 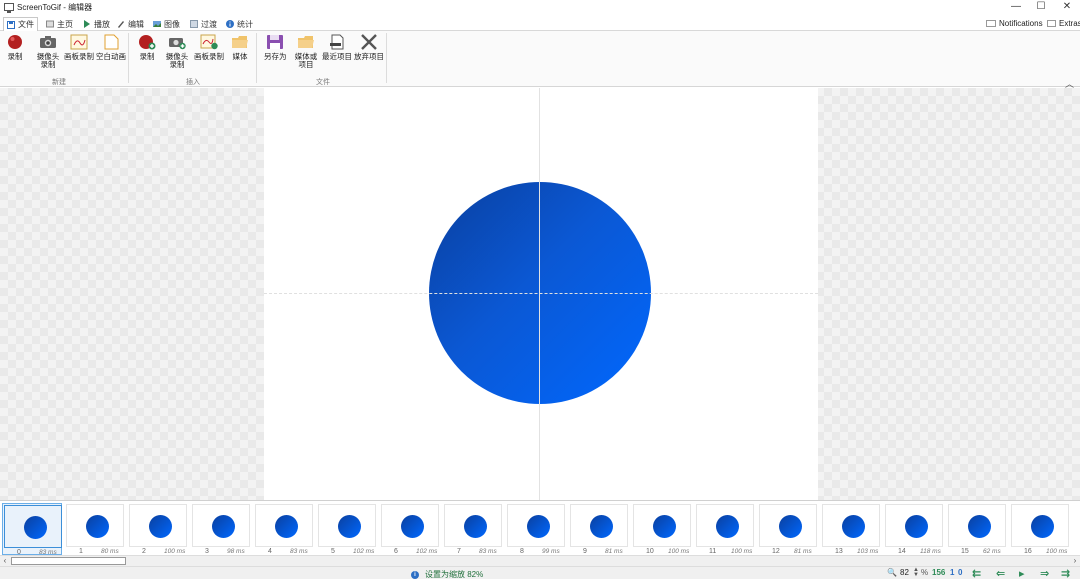 I want to click on zoom-icon: 🔍, so click(x=892, y=572).